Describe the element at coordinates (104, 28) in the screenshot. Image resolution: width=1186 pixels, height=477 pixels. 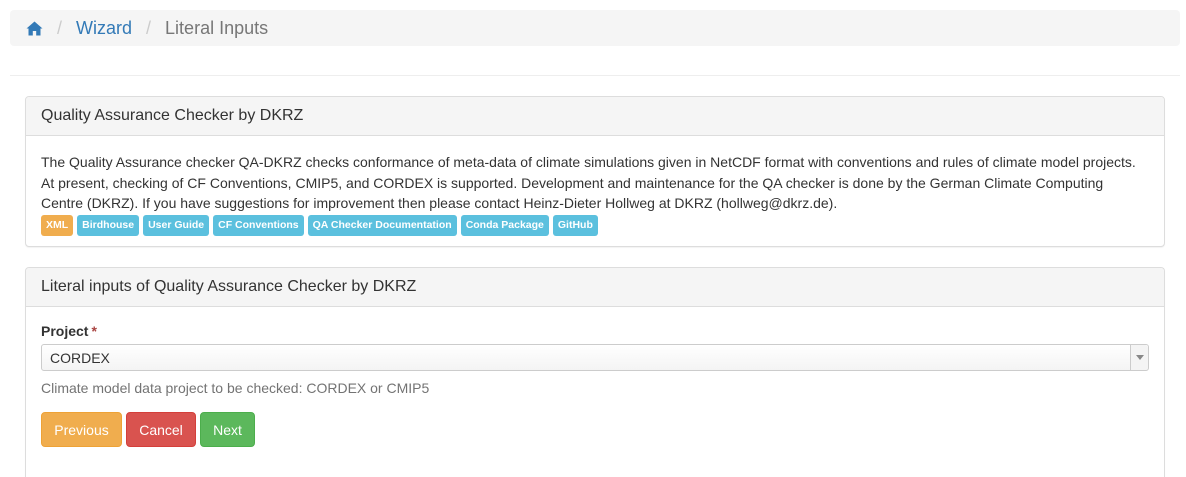
I see `breadcrumb-link-wizard: Wizard` at that location.